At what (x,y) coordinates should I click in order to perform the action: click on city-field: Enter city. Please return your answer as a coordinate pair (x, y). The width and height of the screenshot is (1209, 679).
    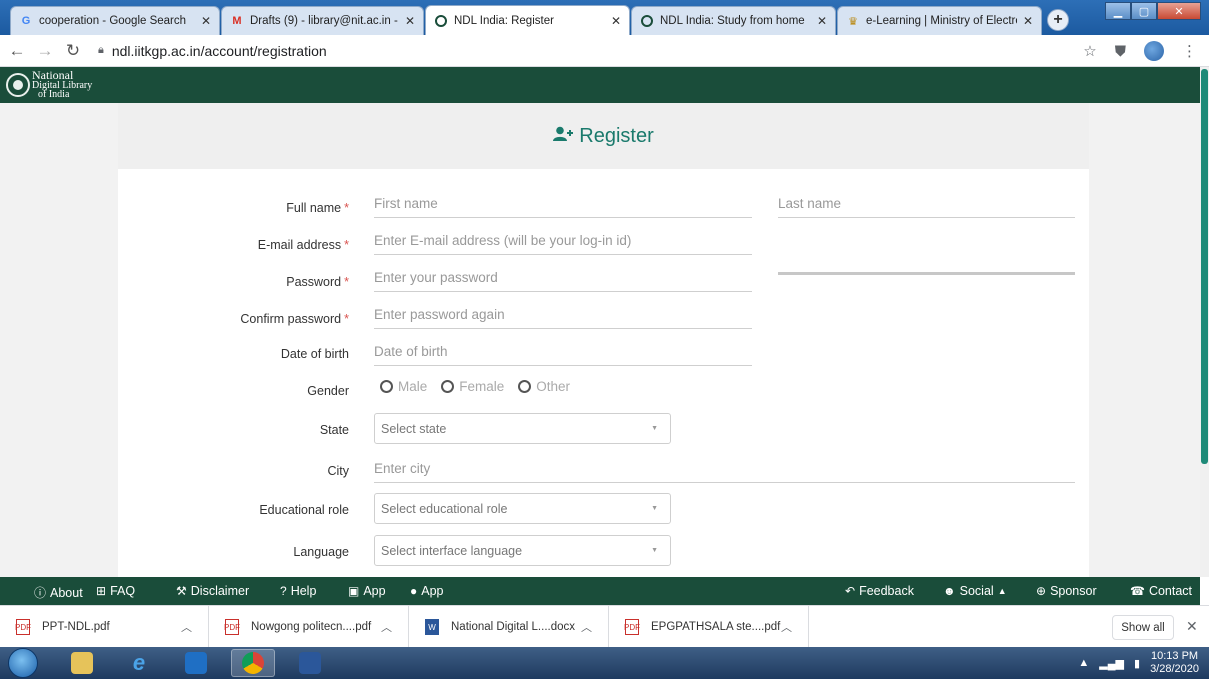
    Looking at the image, I should click on (724, 469).